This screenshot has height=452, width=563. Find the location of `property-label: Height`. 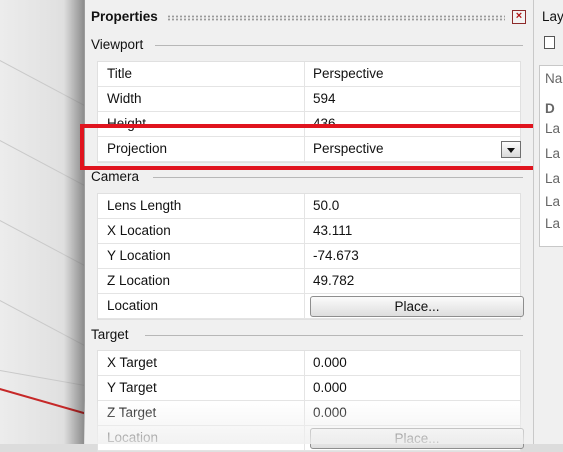

property-label: Height is located at coordinates (127, 123).